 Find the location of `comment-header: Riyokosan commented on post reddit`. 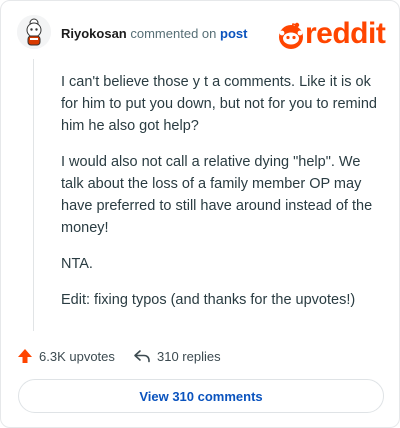

comment-header: Riyokosan commented on post reddit is located at coordinates (201, 35).